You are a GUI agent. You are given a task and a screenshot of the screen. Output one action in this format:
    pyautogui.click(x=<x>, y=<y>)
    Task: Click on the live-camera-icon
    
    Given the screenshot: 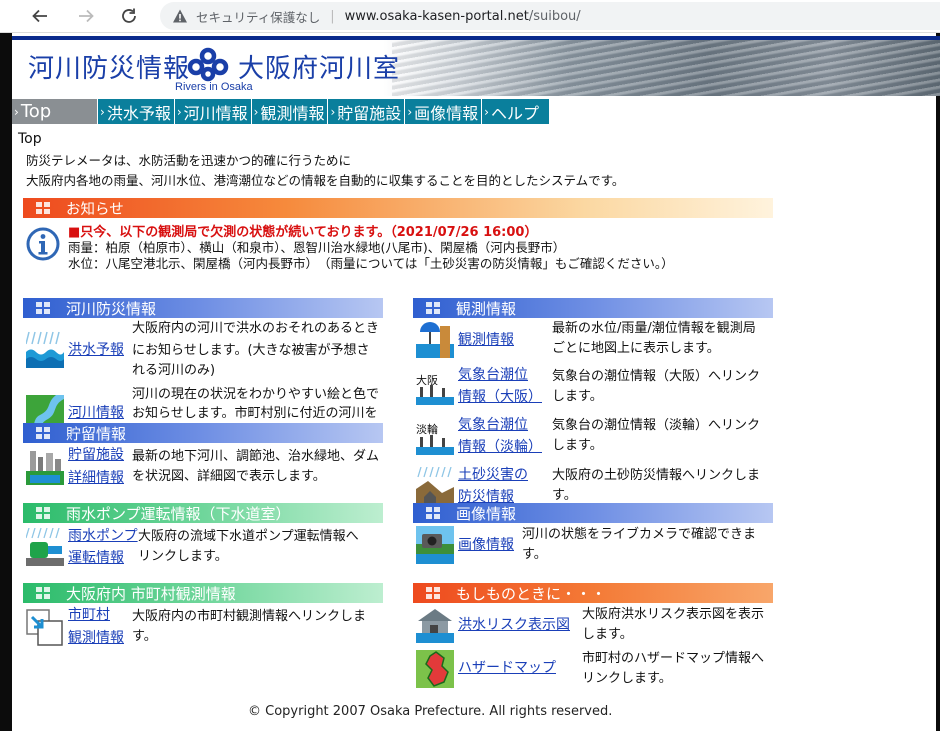 What is the action you would take?
    pyautogui.click(x=435, y=545)
    